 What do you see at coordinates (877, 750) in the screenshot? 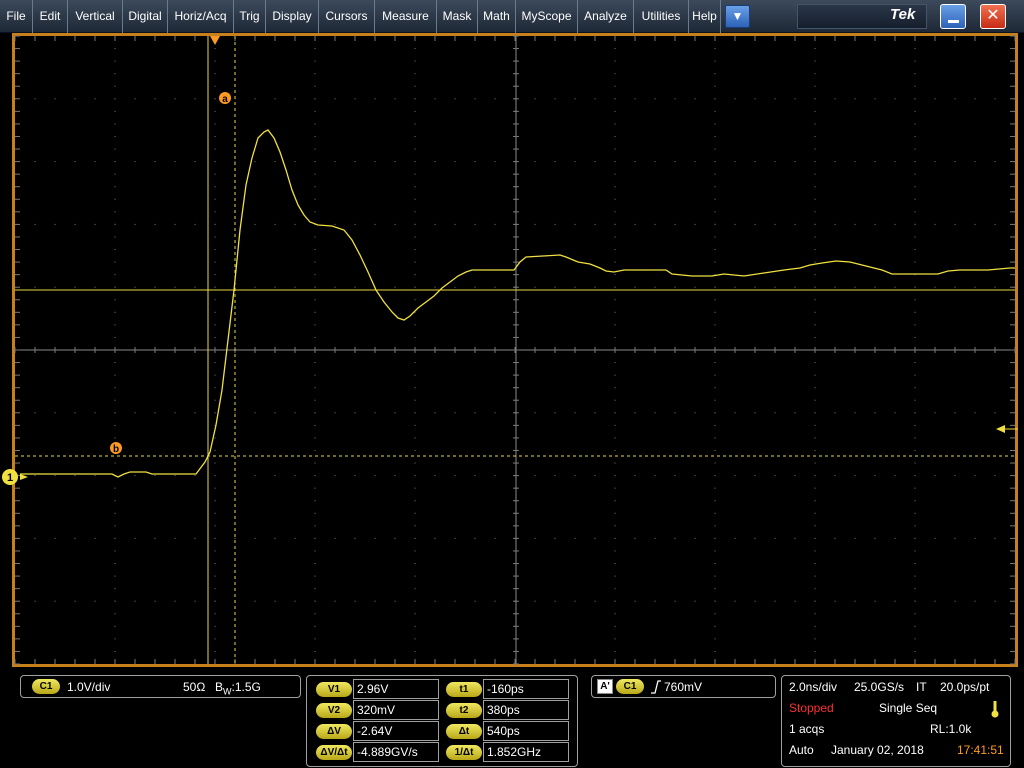
I see `date: January 02, 2018` at bounding box center [877, 750].